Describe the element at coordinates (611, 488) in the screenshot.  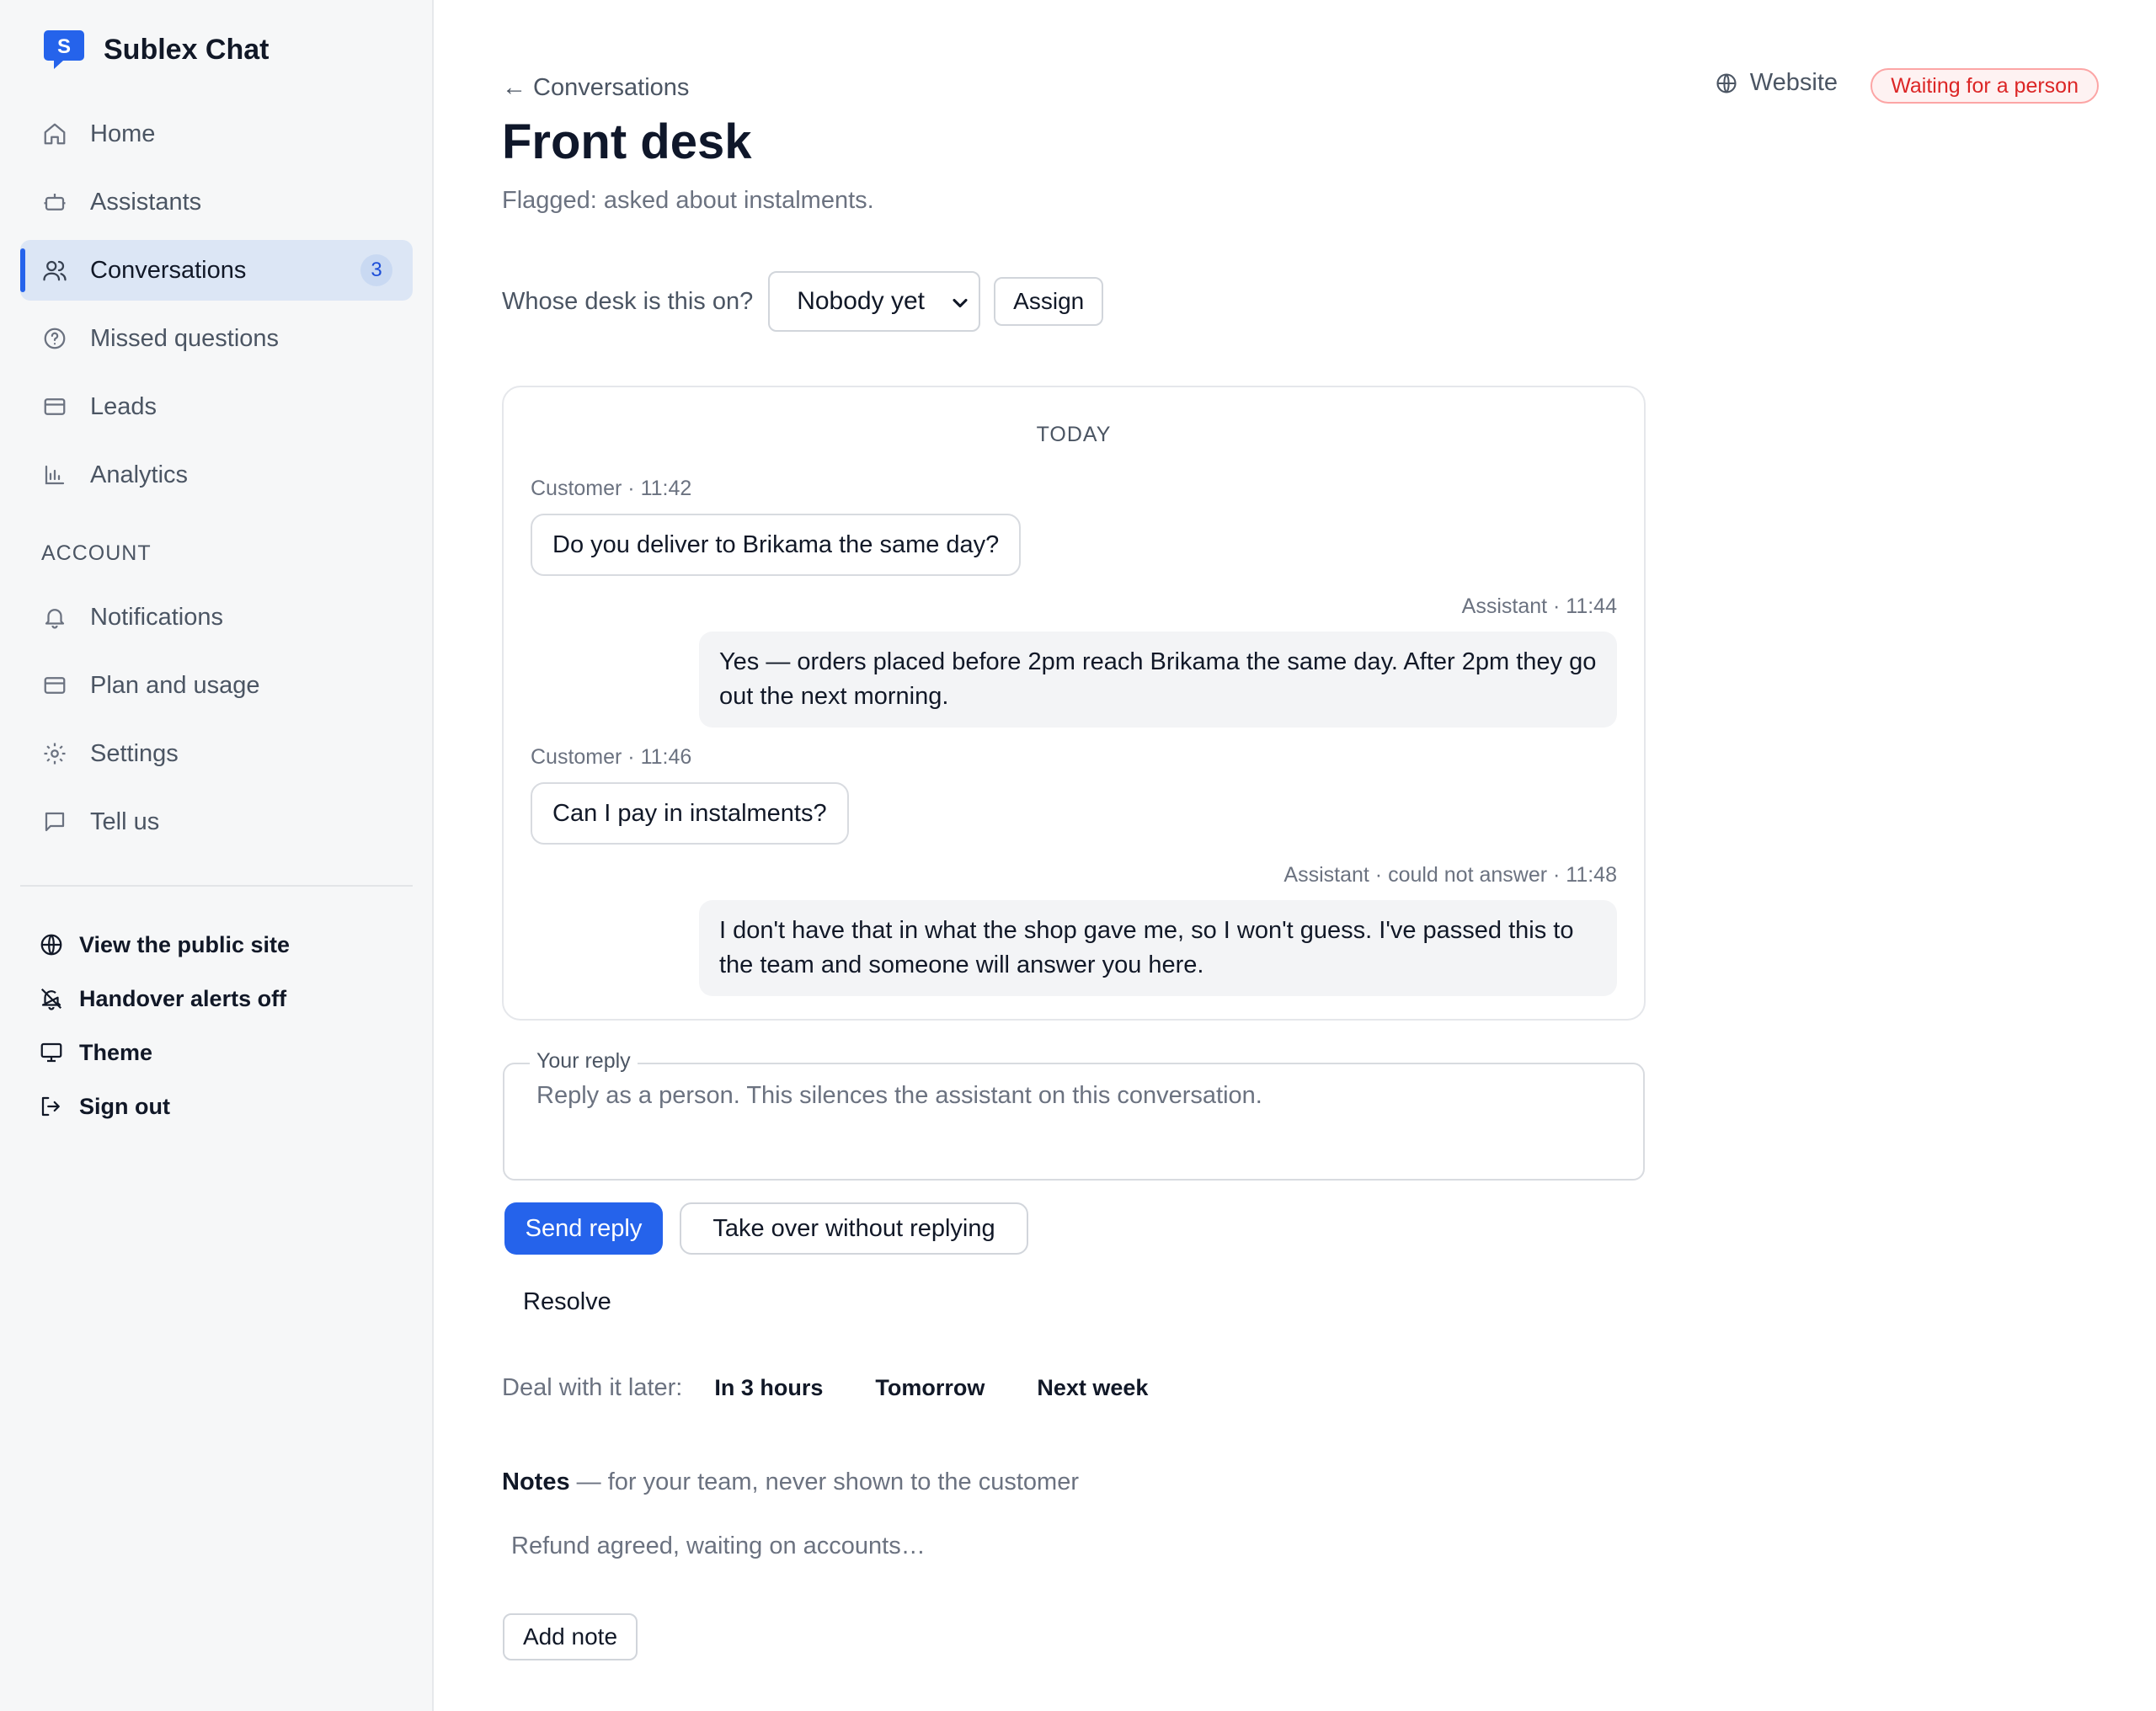
I see `message-meta: Customer · 11:42` at that location.